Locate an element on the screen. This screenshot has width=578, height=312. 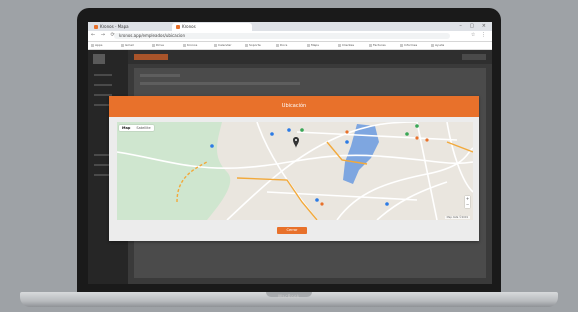
modal-title: Ubicación is located at coordinates (294, 106).